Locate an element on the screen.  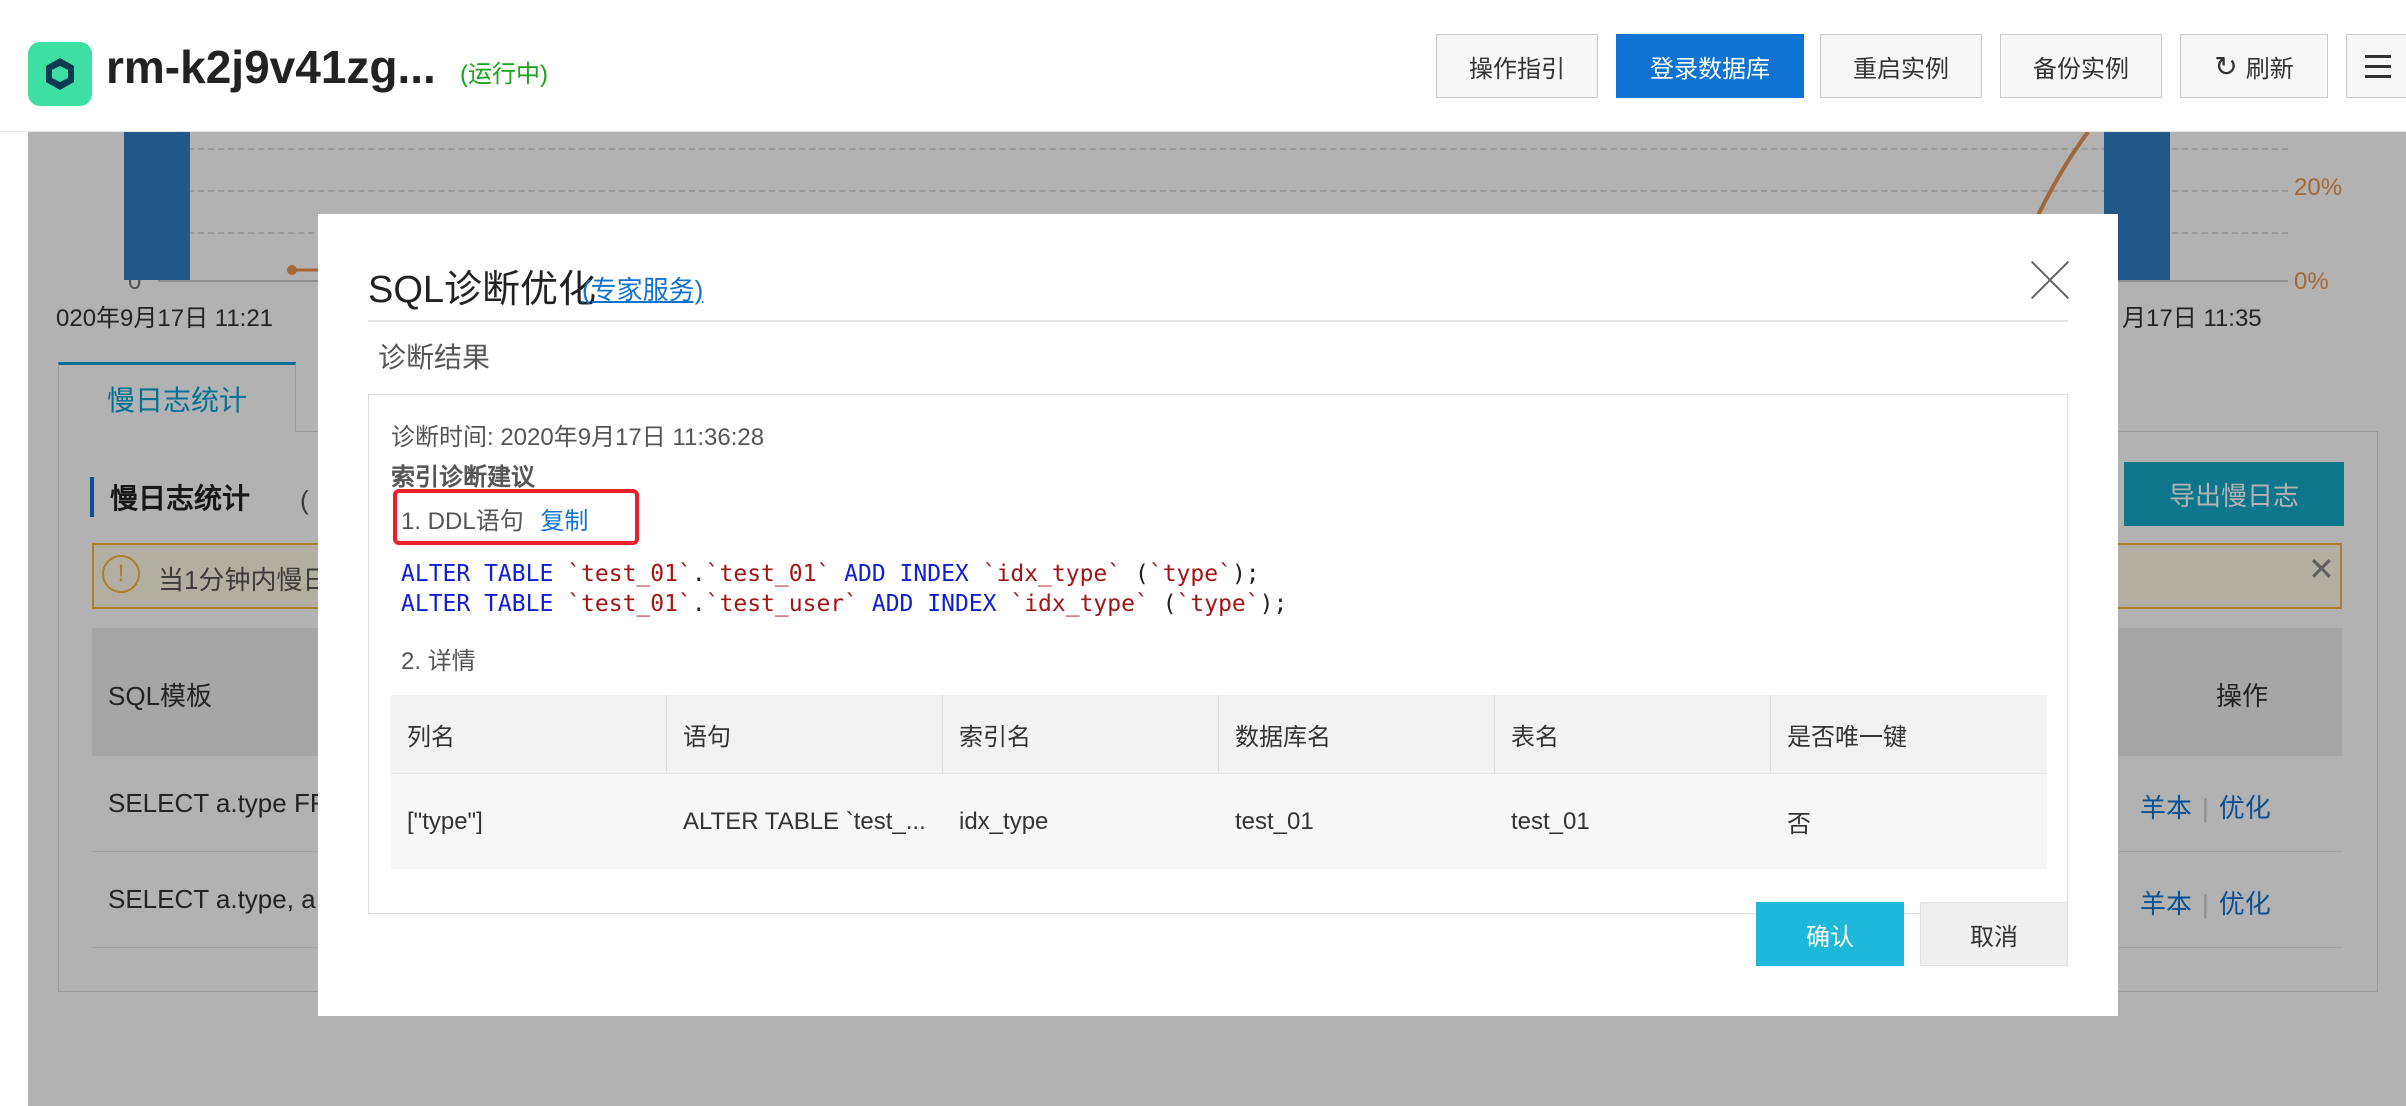
modal-title: SQL诊断优化 is located at coordinates (482, 290).